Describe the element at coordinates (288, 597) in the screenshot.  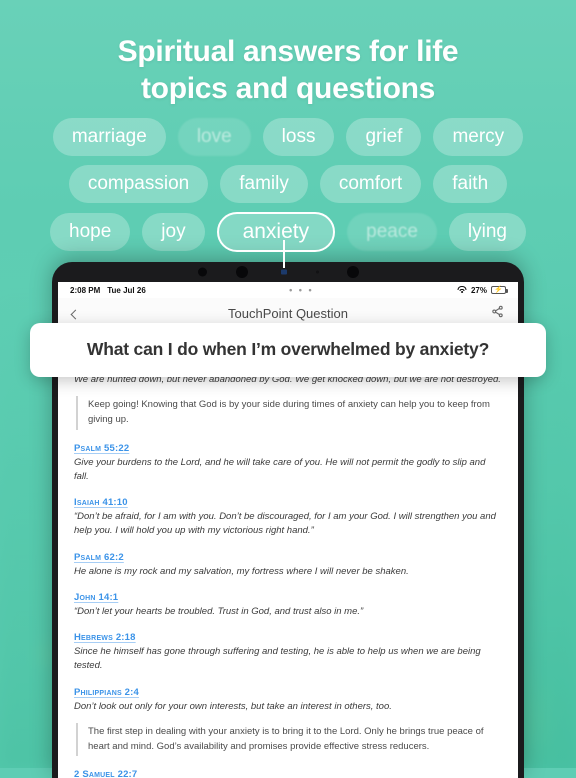
I see `verse-reference-link: John 14:1` at that location.